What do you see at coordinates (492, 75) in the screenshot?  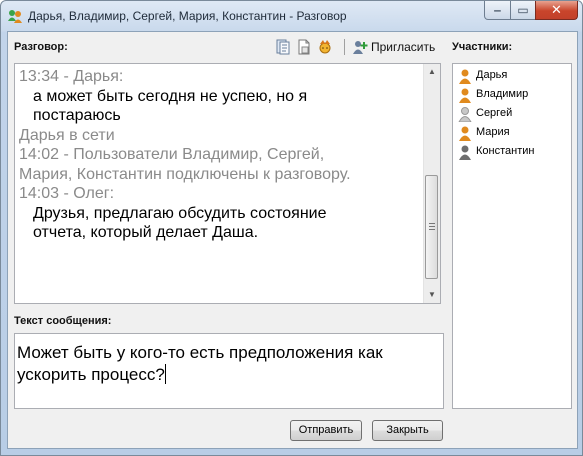 I see `participant-name: Дарья` at bounding box center [492, 75].